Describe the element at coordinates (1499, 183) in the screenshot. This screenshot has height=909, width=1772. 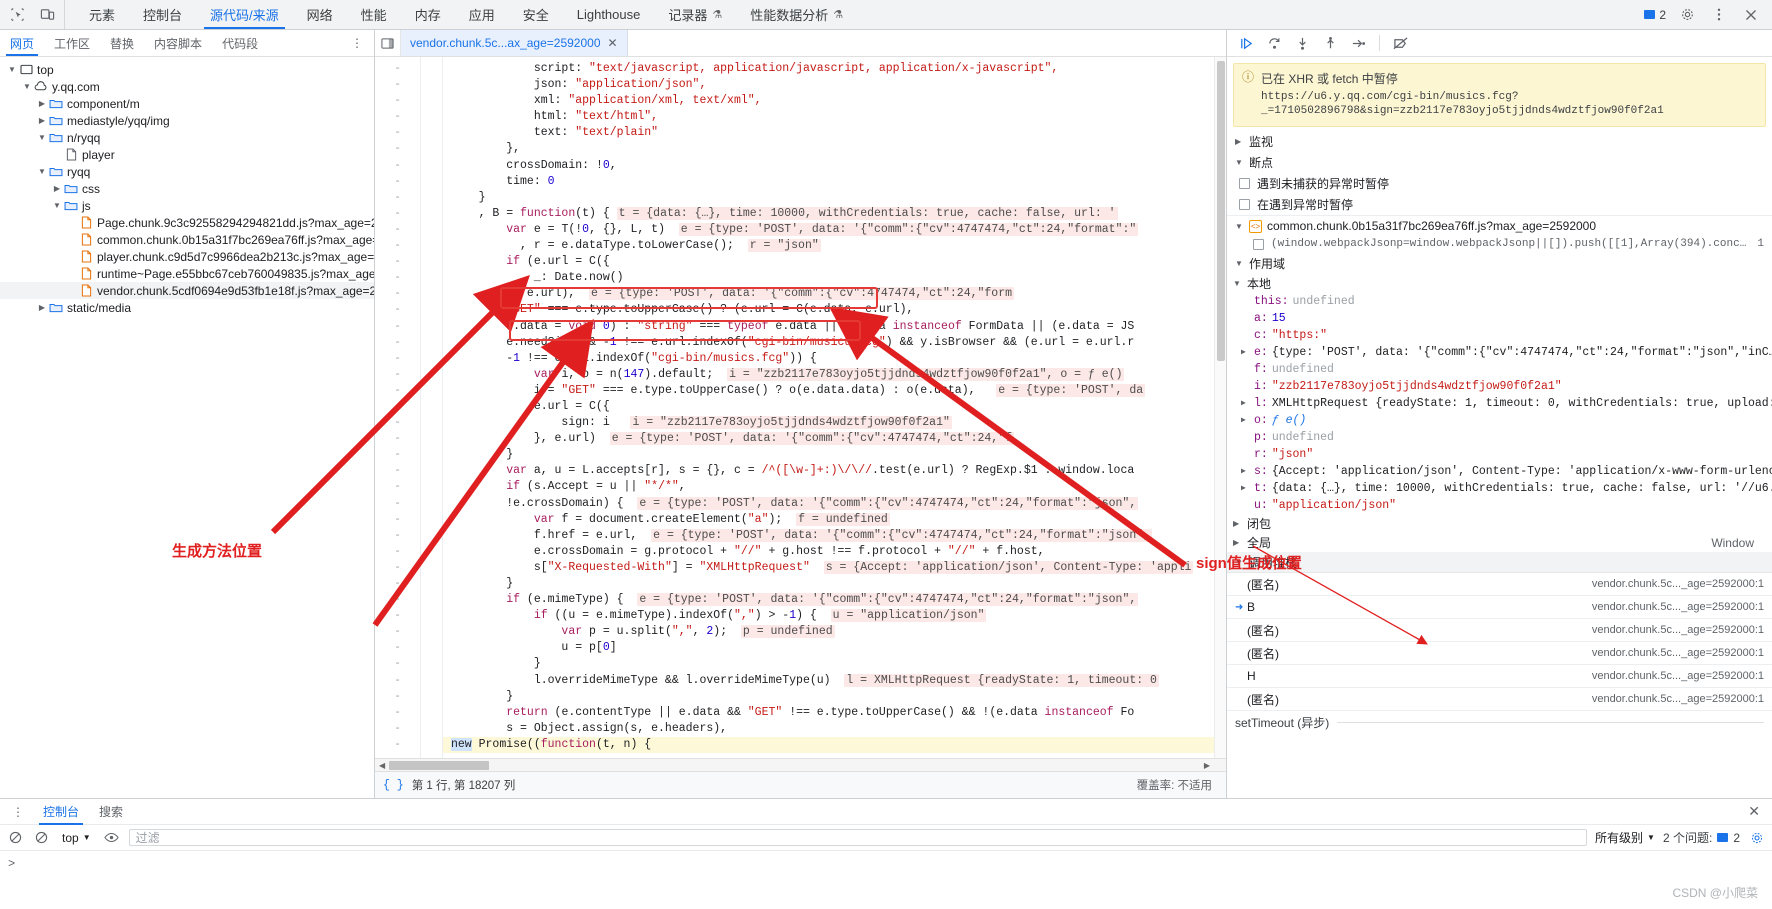
I see `pause-uncaught-exceptions-option: 遇到未捕获的异常时暂停` at that location.